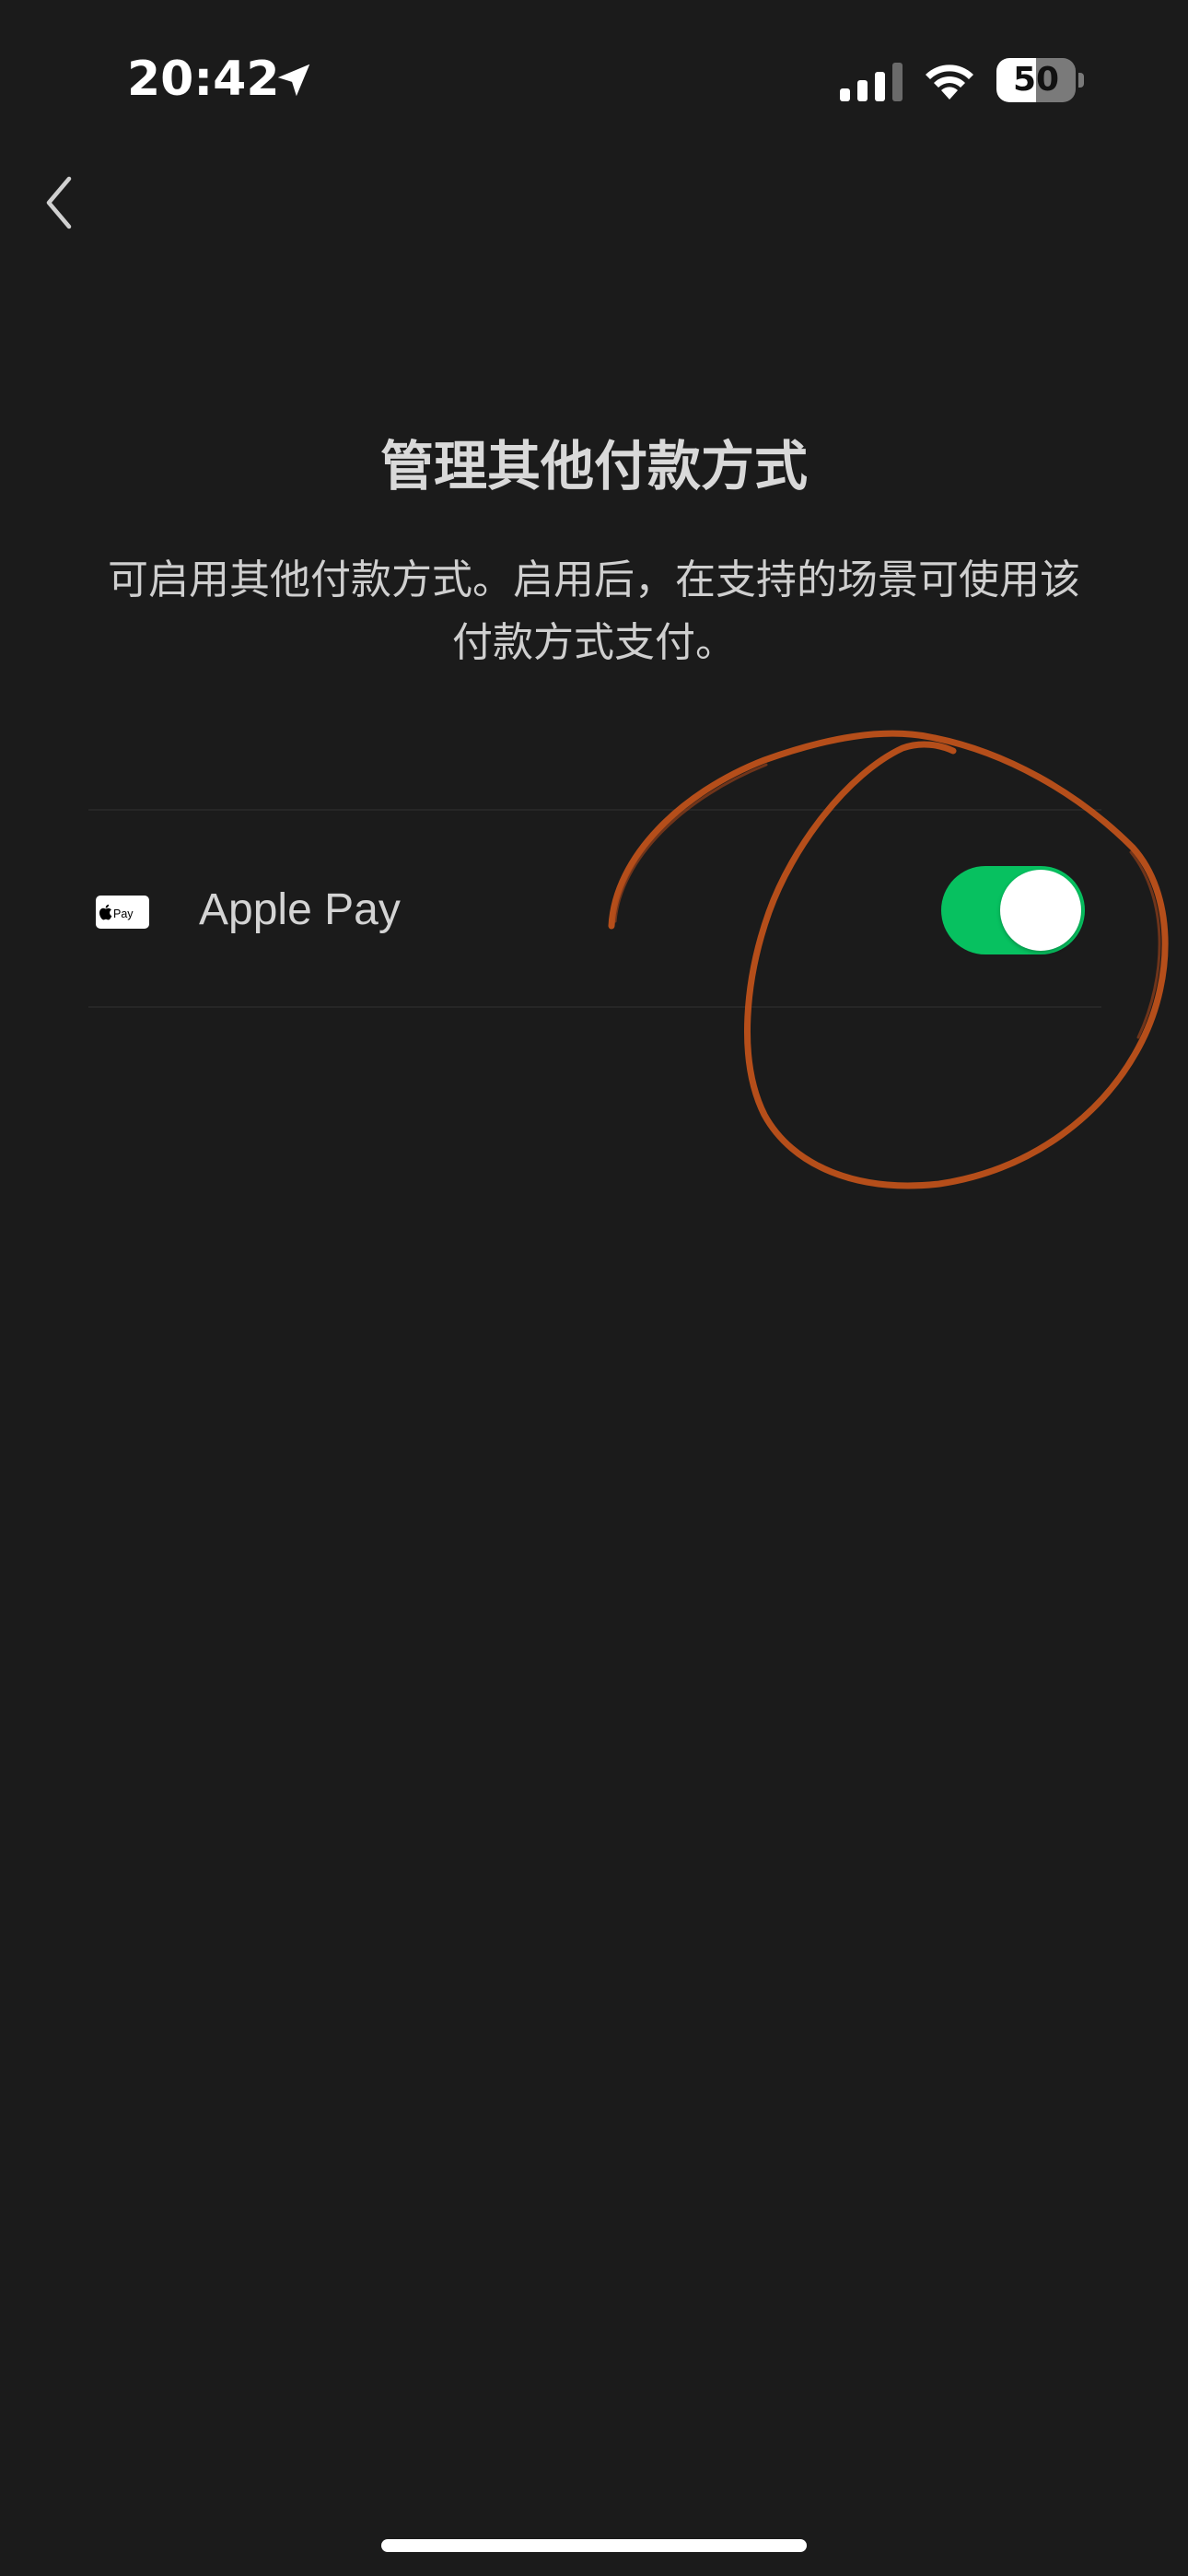  I want to click on page-title: 管理其他付款方式, so click(593, 466).